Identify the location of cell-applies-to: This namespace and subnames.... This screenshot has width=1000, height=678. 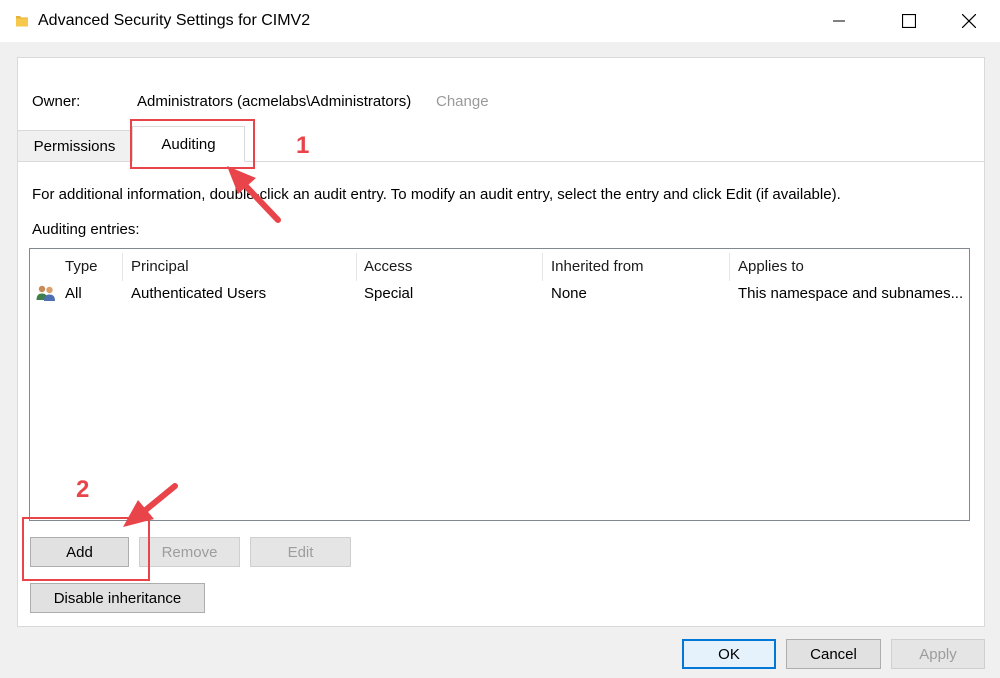
(851, 293).